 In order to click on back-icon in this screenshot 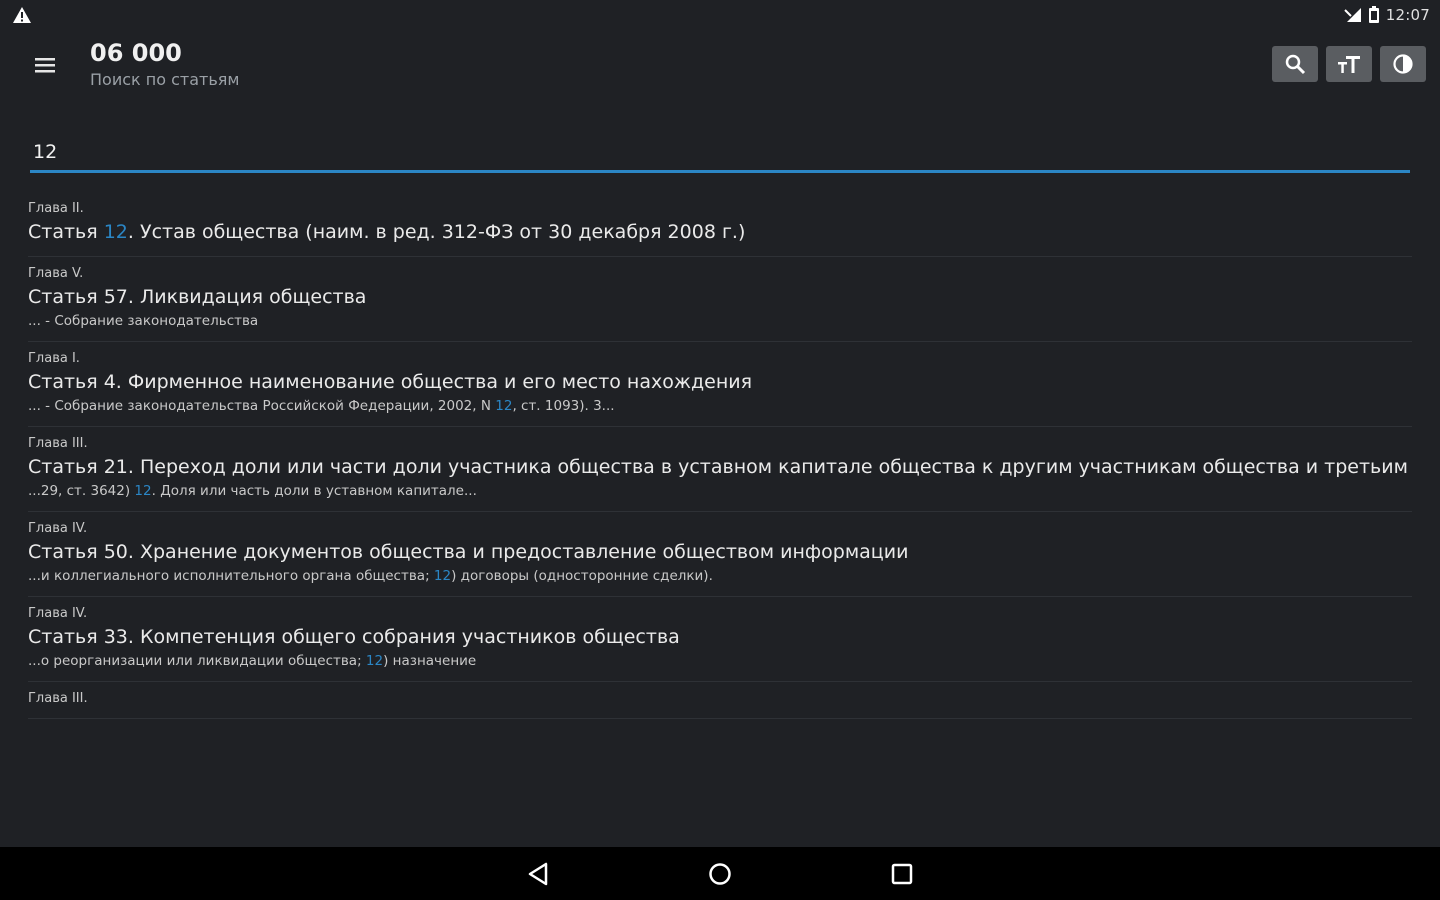, I will do `click(539, 874)`.